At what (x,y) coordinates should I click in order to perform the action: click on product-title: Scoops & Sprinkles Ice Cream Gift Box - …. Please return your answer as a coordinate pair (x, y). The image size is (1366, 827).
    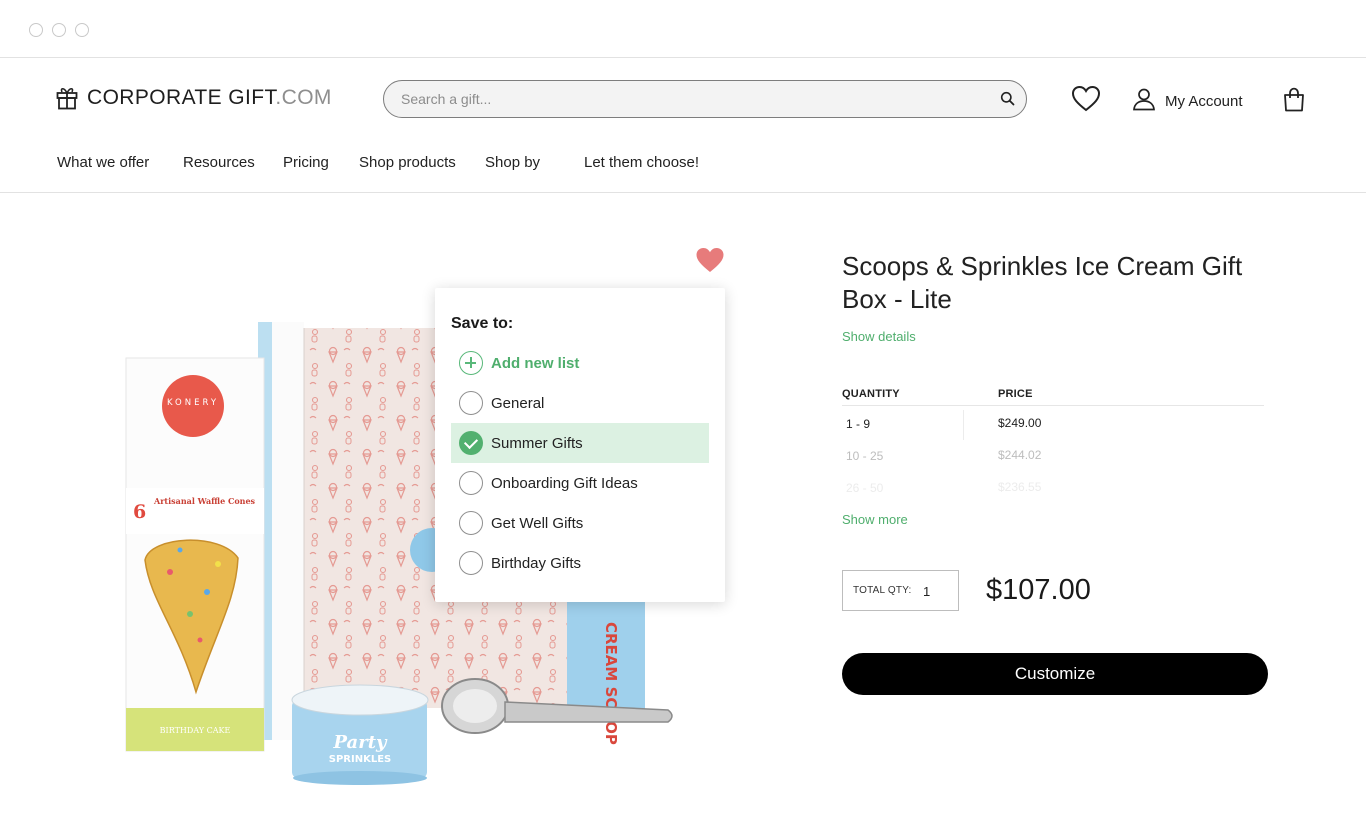
    Looking at the image, I should click on (1042, 282).